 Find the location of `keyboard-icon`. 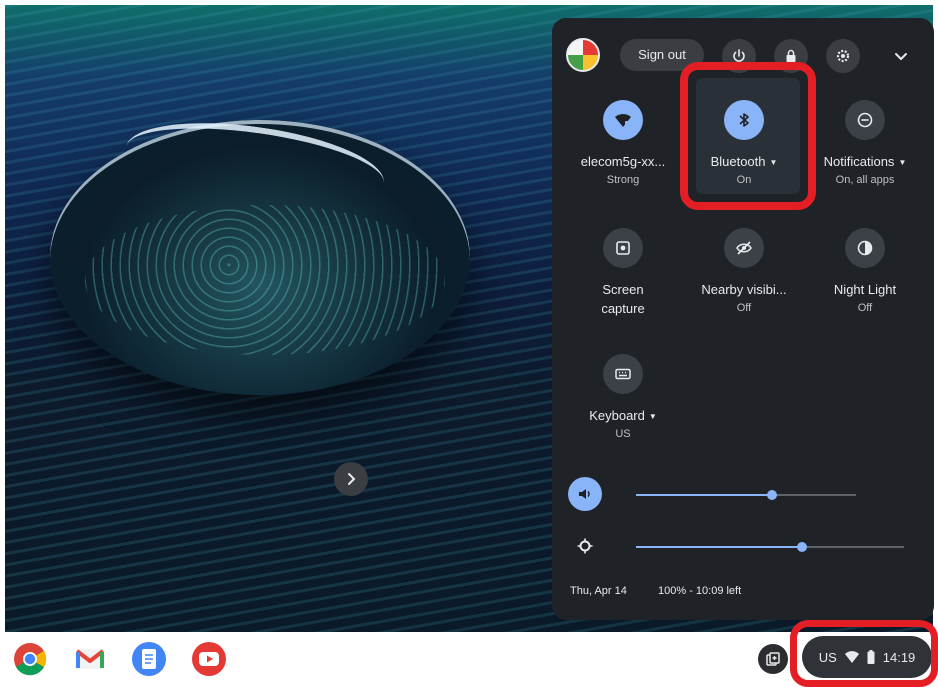

keyboard-icon is located at coordinates (623, 374).